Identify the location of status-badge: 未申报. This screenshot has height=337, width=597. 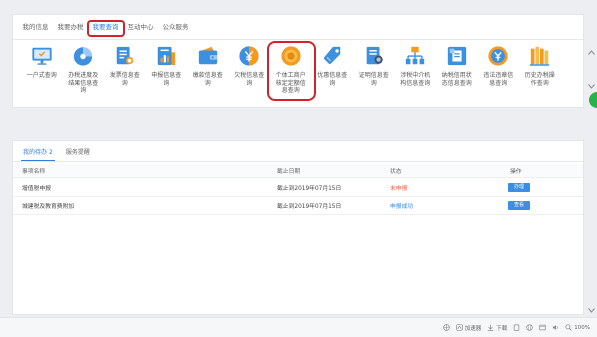
(399, 189).